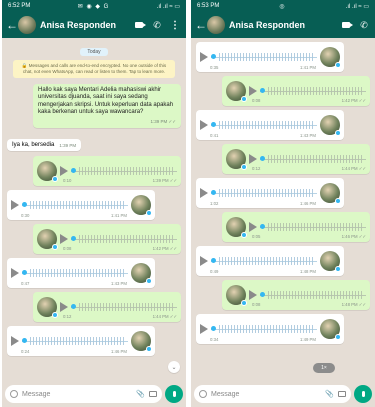  I want to click on incoming-text-message: Iya ka, bersedia 1:39 PM, so click(44, 145).